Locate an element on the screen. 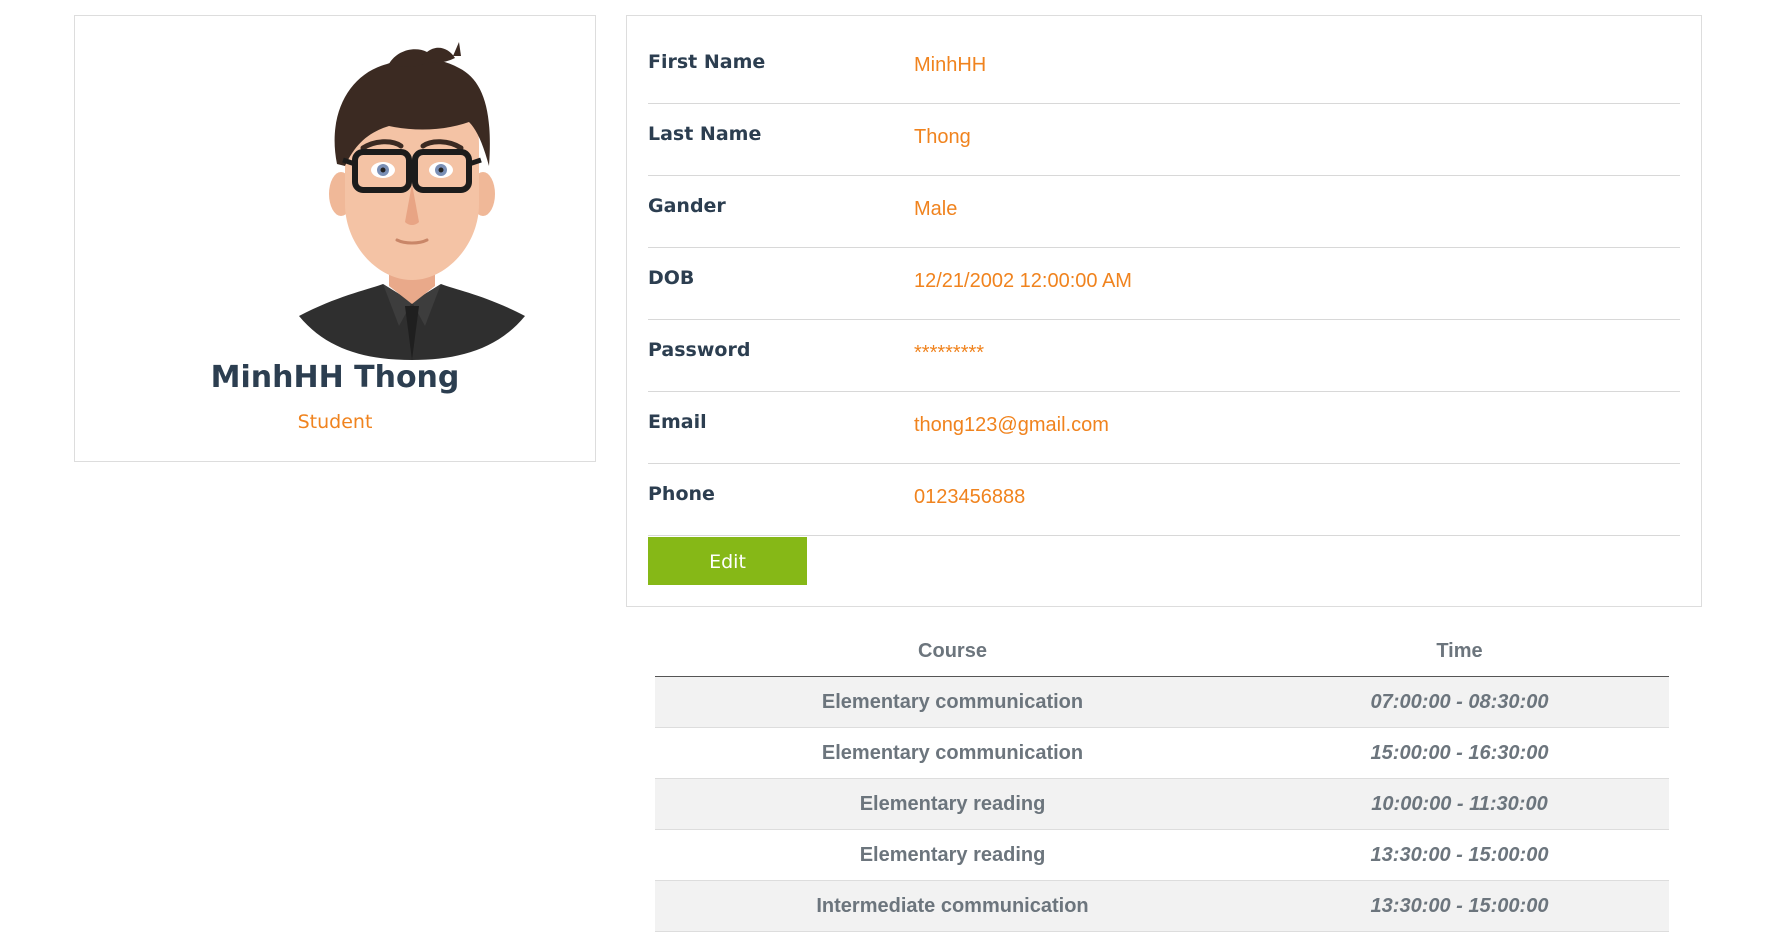 The width and height of the screenshot is (1768, 947). time-cell: 10:00:00 - 11:30:00 is located at coordinates (1459, 804).